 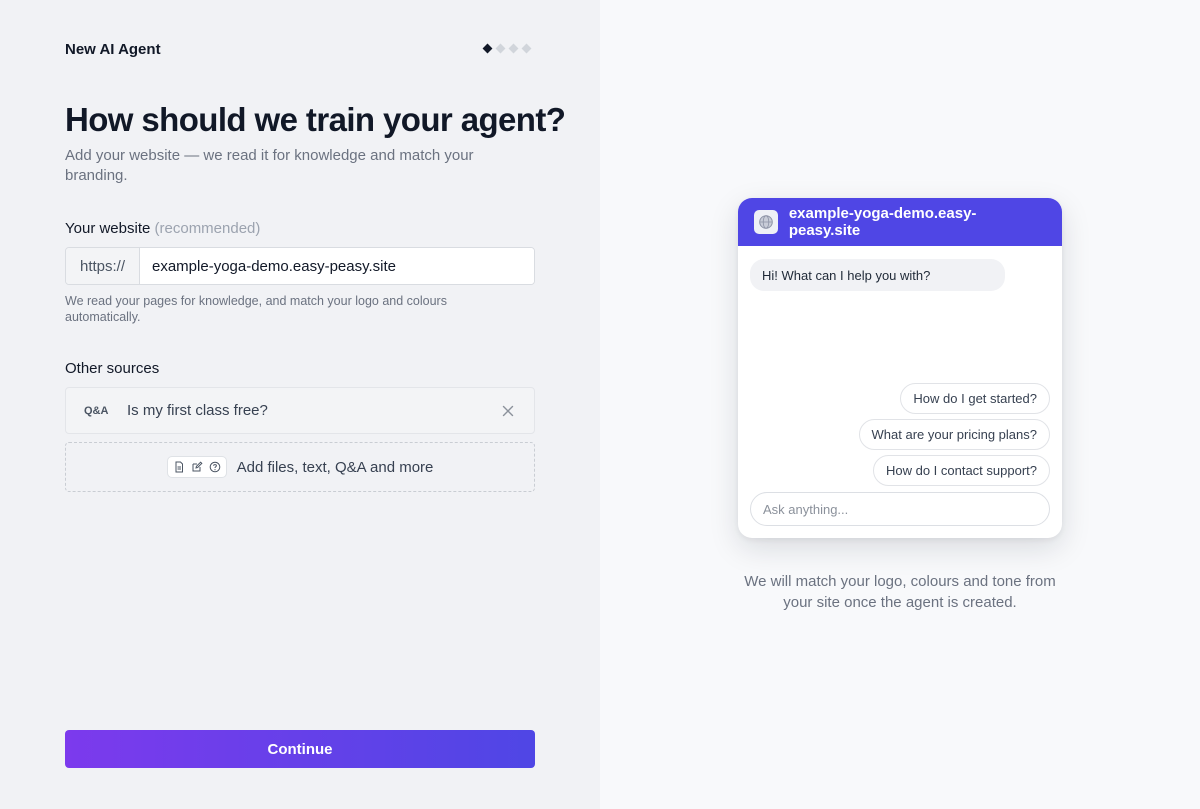 I want to click on website-label-text: Your website, so click(x=108, y=228).